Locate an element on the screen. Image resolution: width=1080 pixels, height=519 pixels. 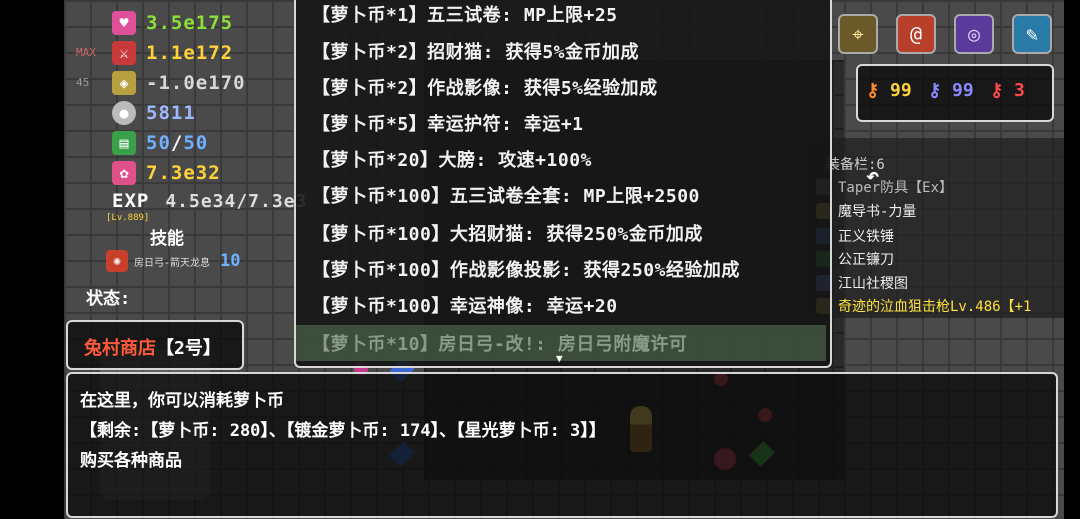
flame-icon: ✿ is located at coordinates (124, 173).